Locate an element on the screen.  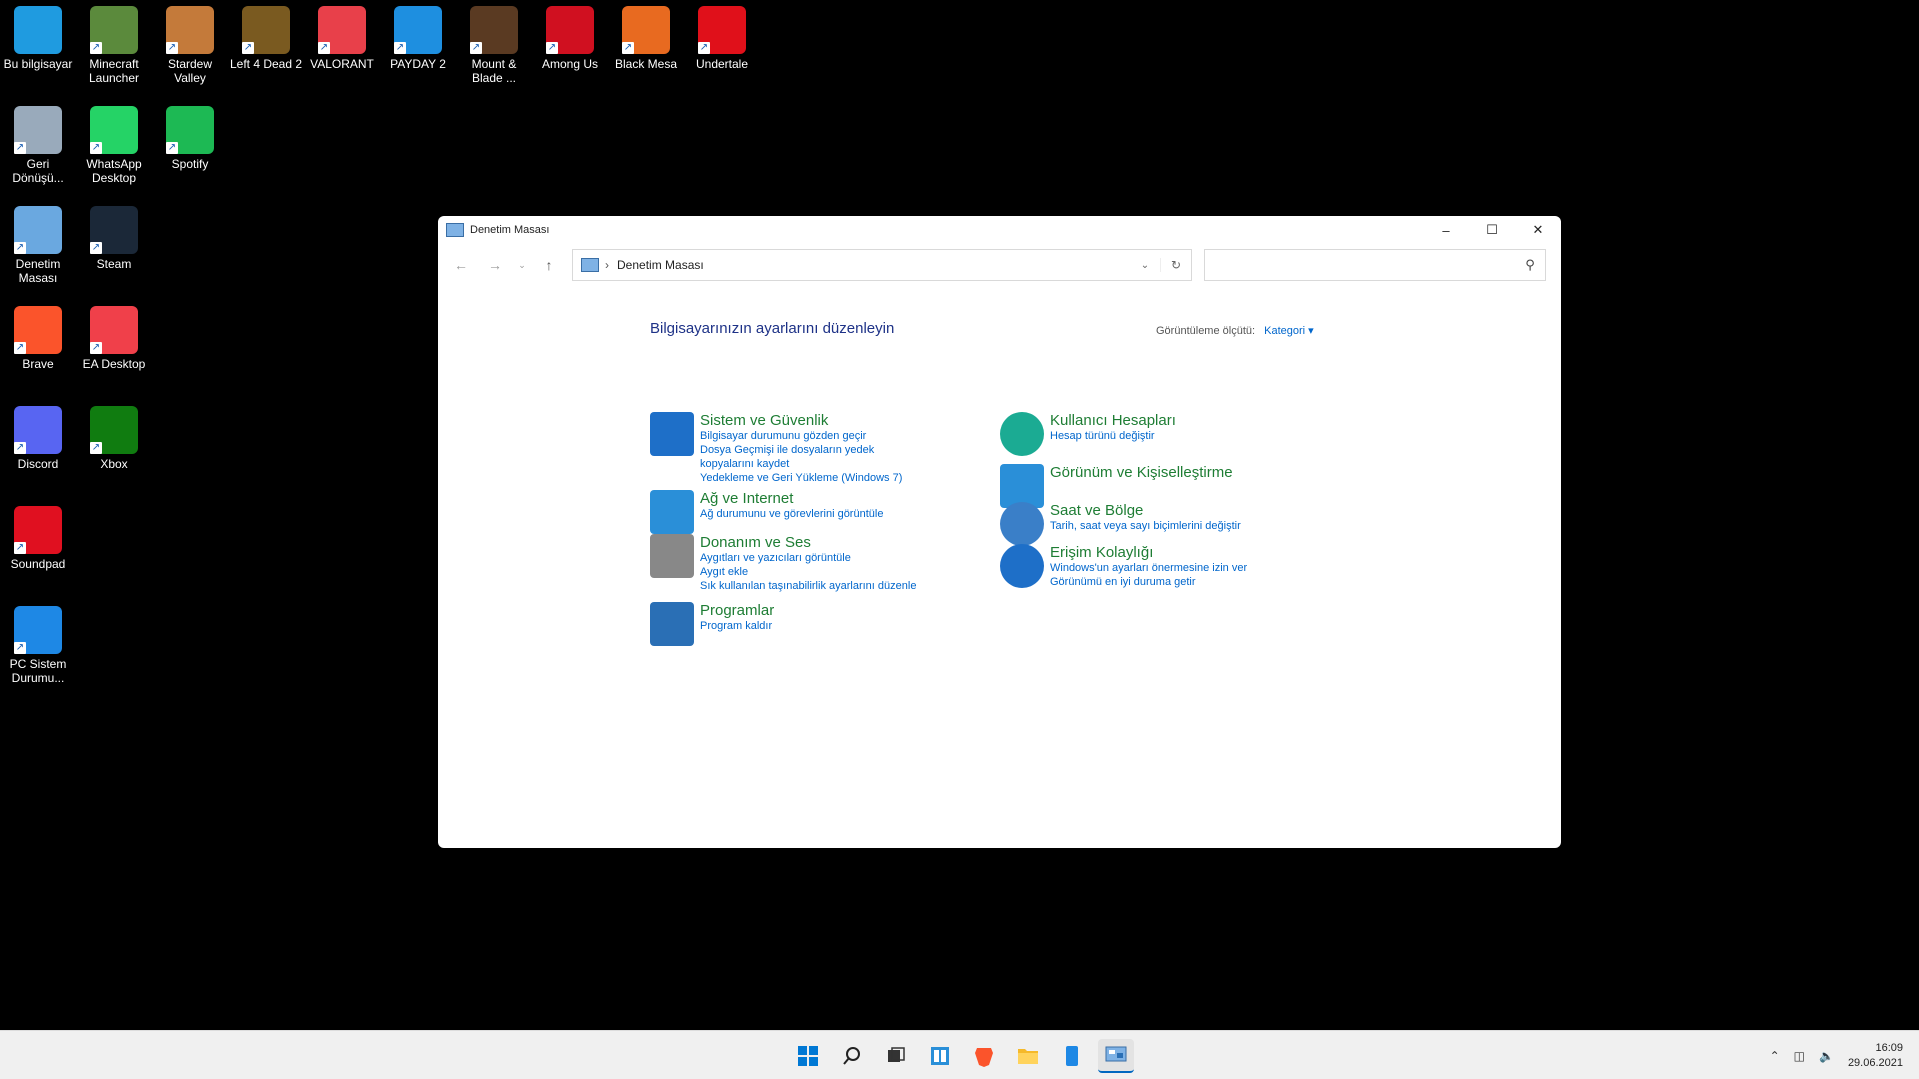
category-title: Sistem ve Güvenlik is located at coordinates (805, 420).